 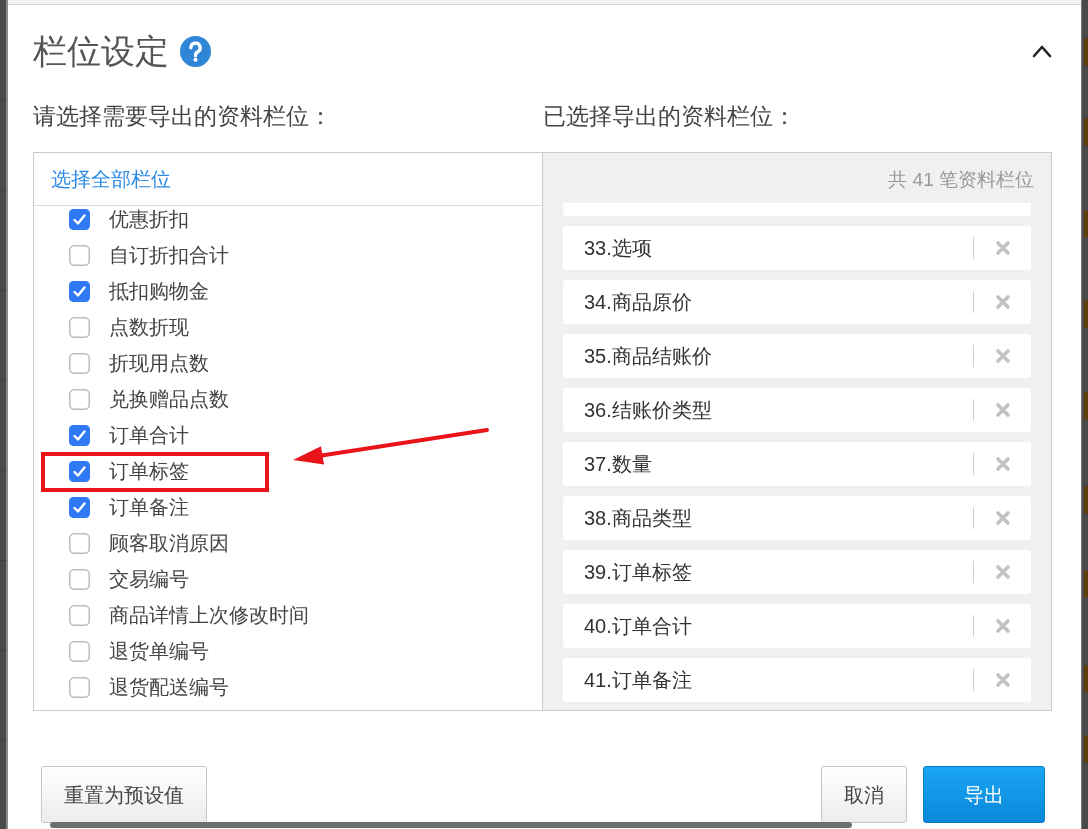 I want to click on checkbox-label: 退货单编号, so click(x=159, y=651).